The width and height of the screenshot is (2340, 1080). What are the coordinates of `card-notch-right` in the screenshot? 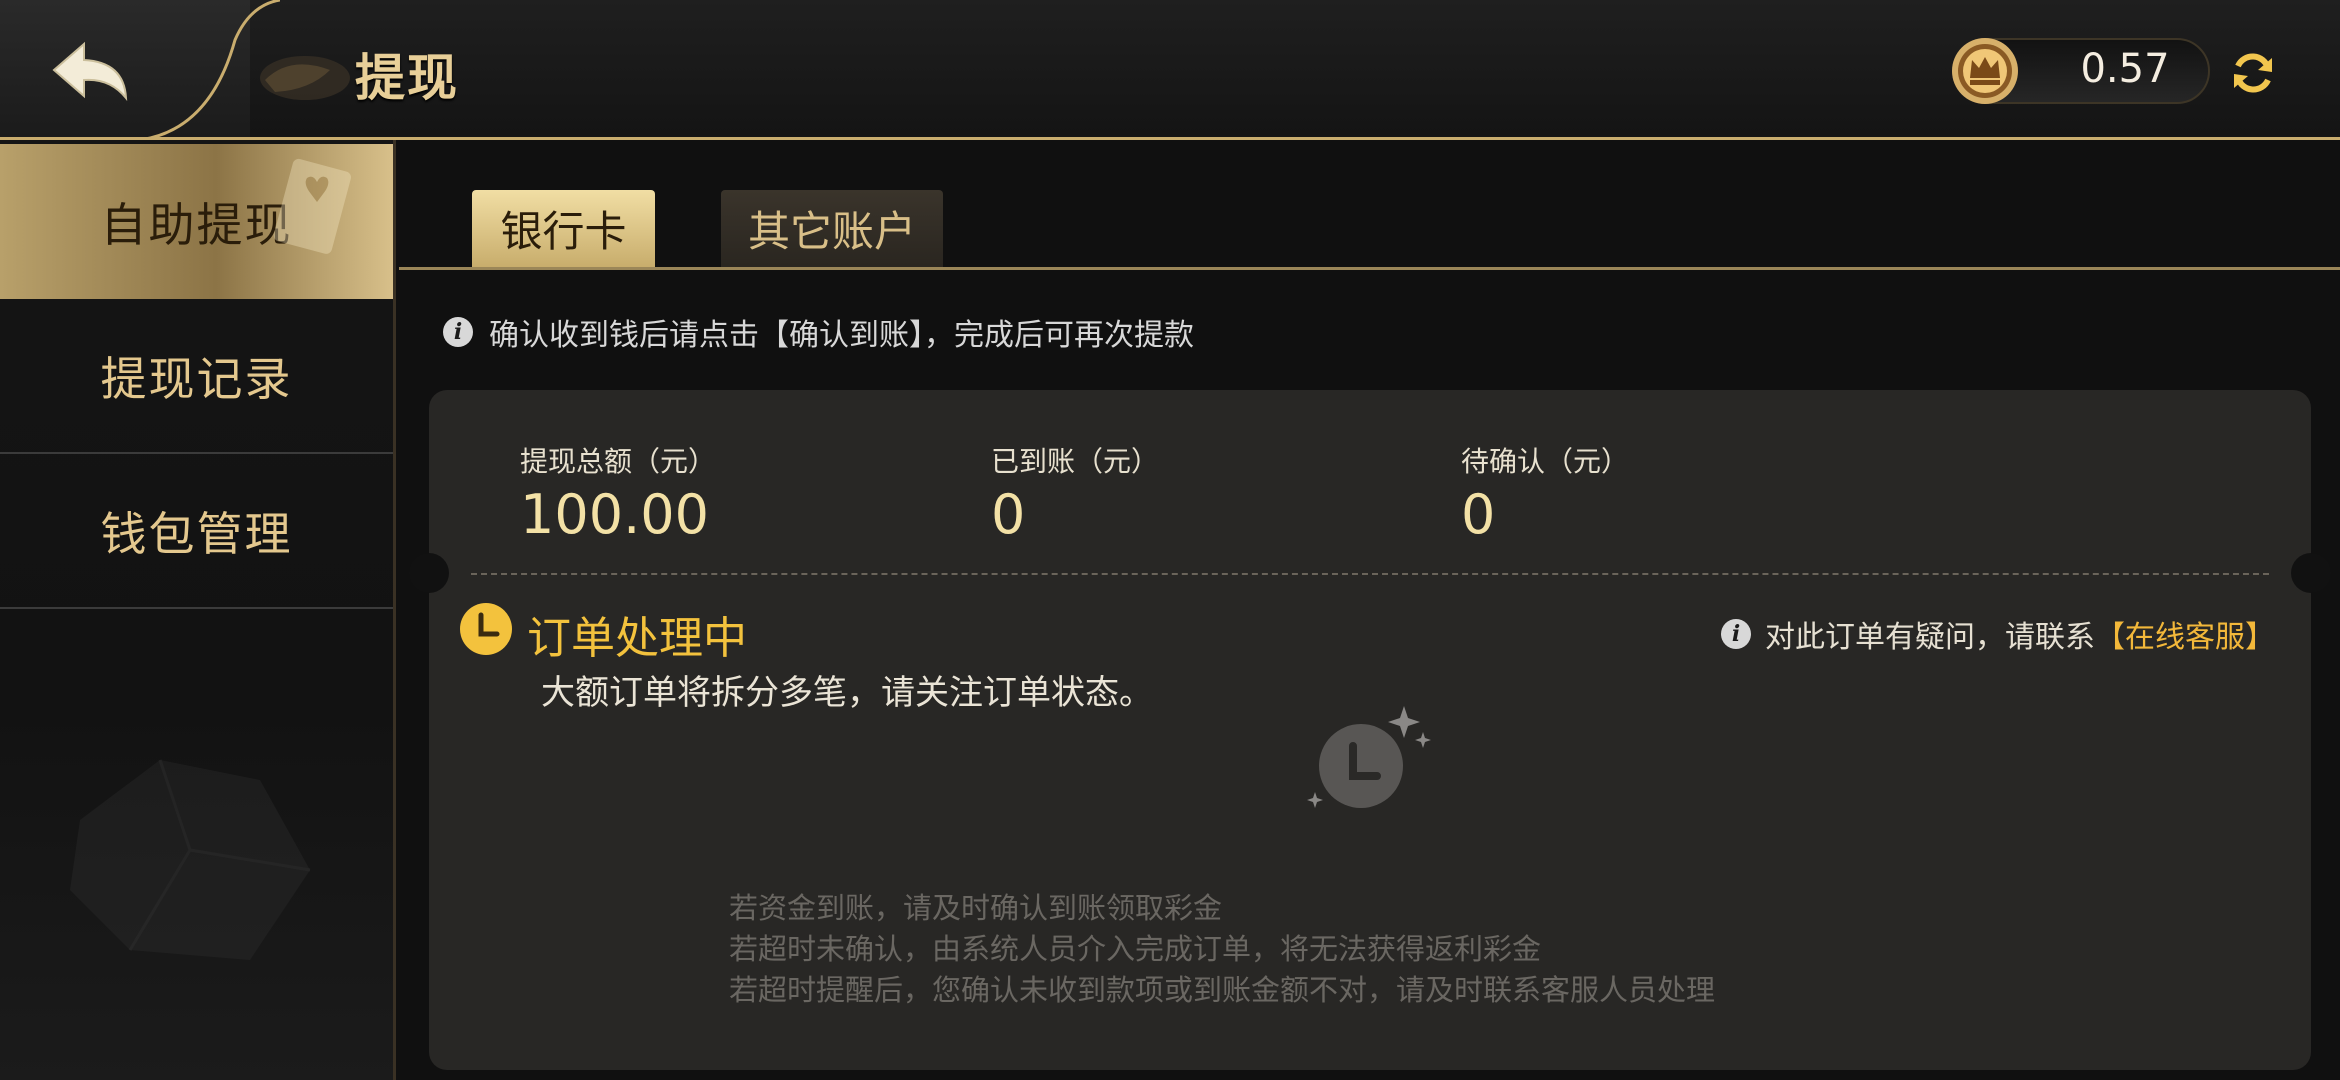 It's located at (2311, 573).